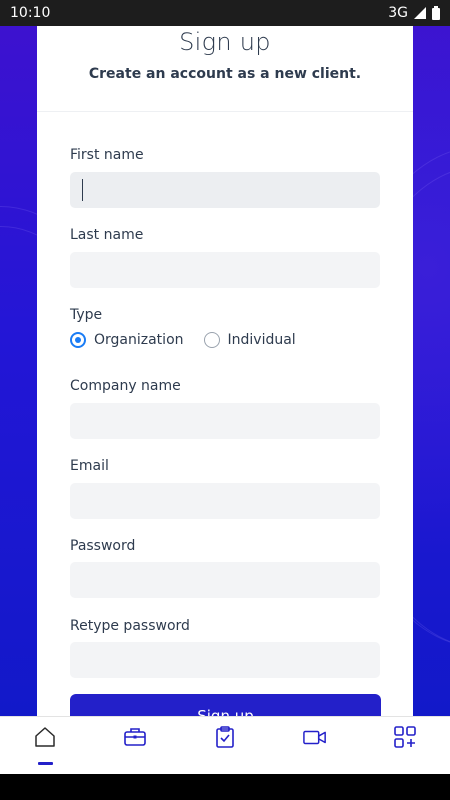  What do you see at coordinates (225, 421) in the screenshot?
I see `company-name-field` at bounding box center [225, 421].